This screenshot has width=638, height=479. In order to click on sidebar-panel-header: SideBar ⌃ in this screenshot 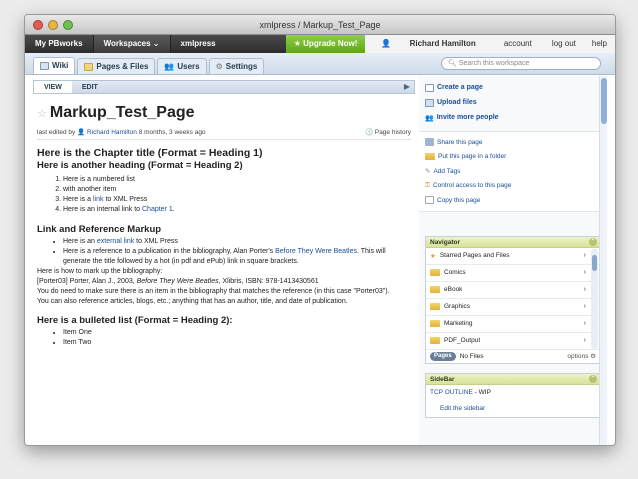, I will do `click(513, 379)`.